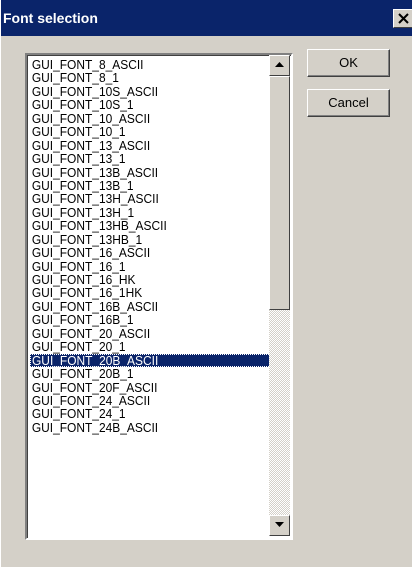  I want to click on arrow-down-icon, so click(279, 524).